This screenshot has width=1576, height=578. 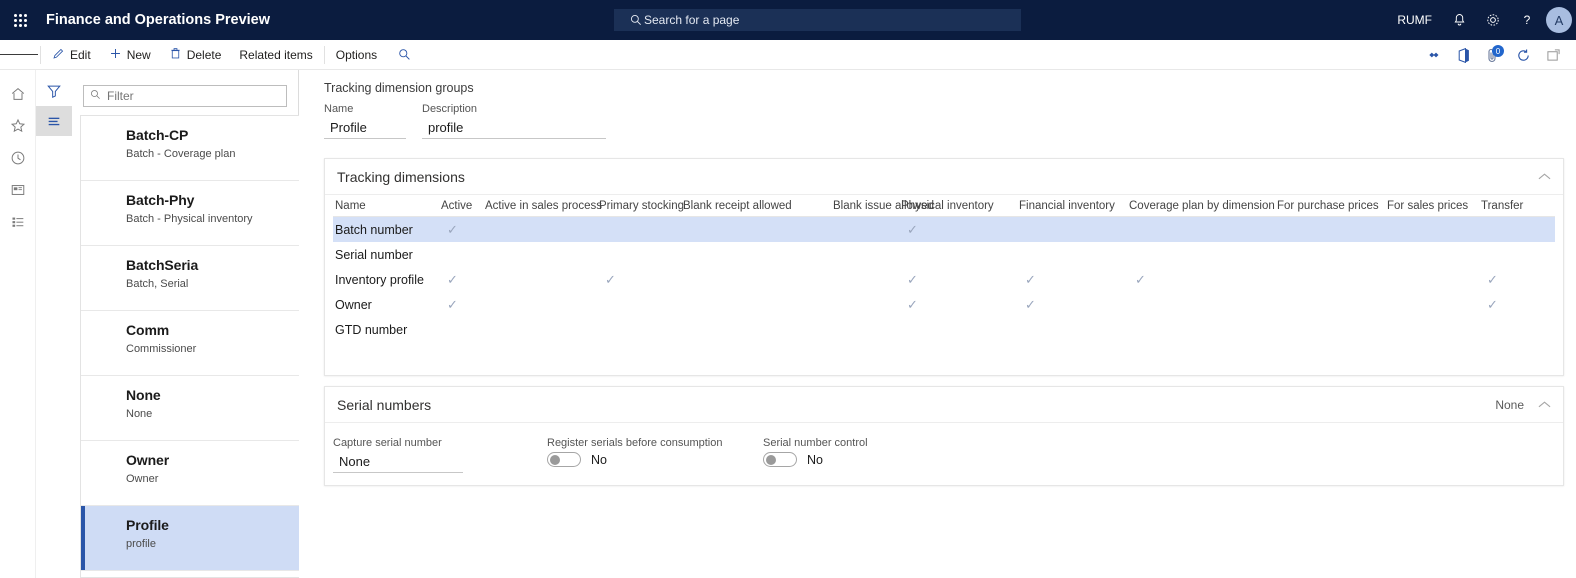 I want to click on modules-list-icon, so click(x=18, y=222).